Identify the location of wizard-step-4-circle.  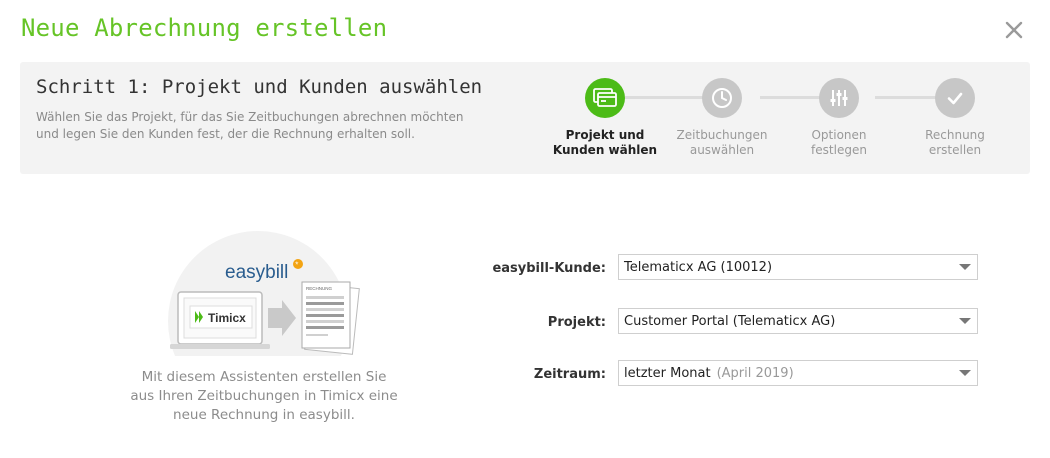
(955, 98).